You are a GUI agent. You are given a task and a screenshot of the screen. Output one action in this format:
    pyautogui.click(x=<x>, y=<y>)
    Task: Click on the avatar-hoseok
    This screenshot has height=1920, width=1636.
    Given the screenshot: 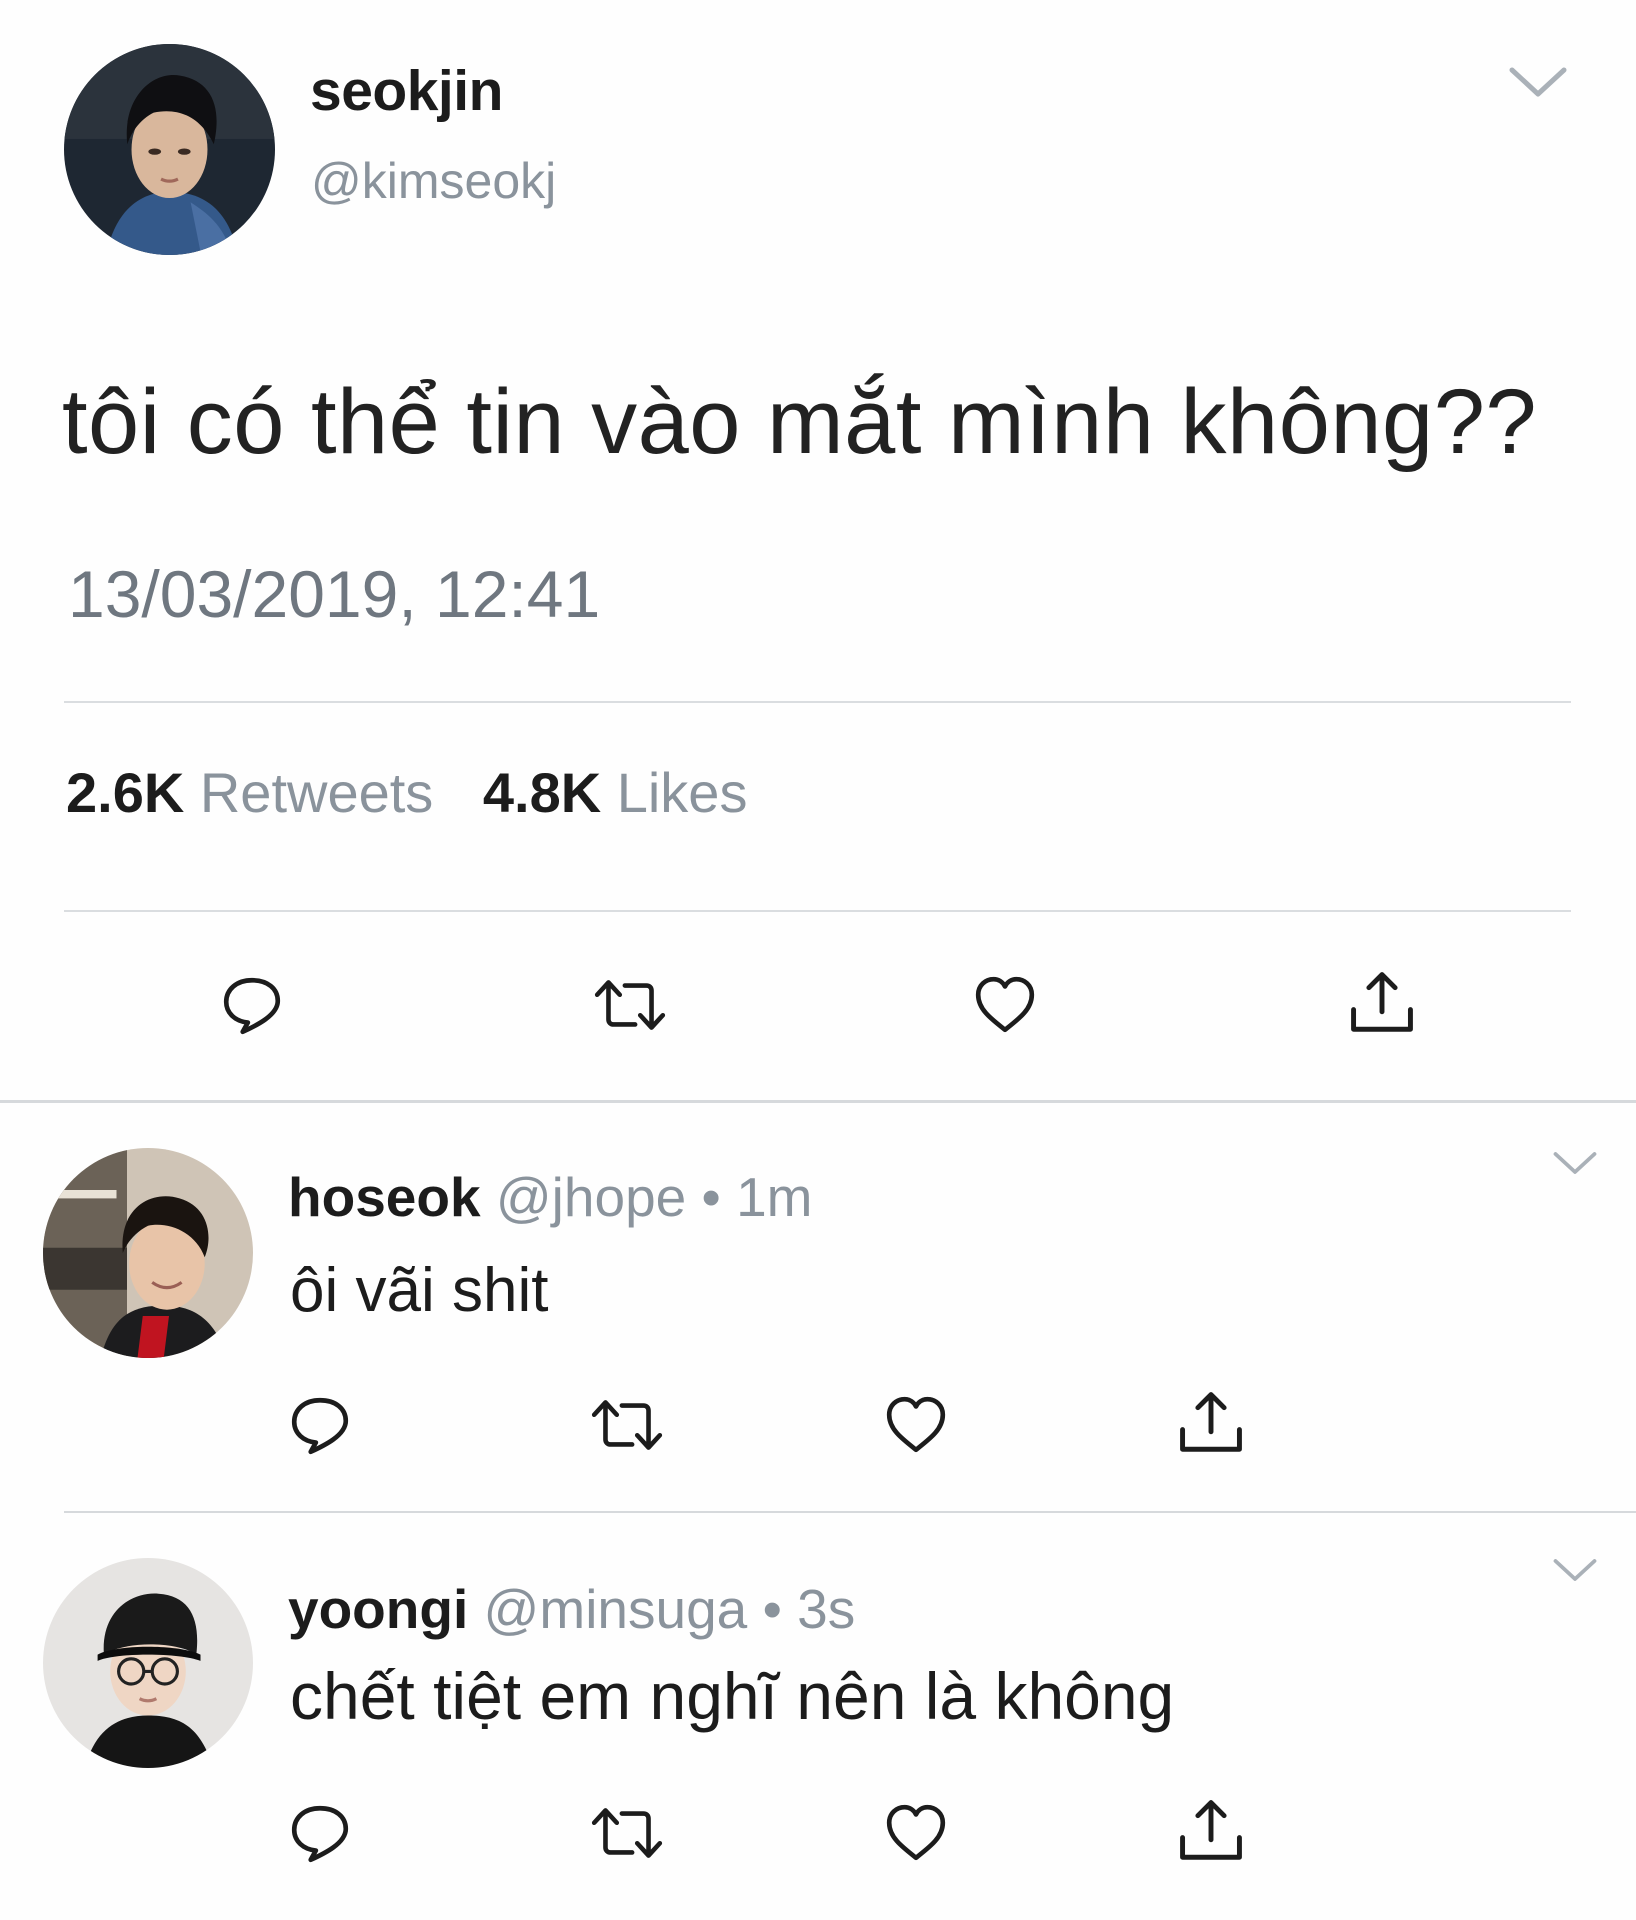 What is the action you would take?
    pyautogui.click(x=148, y=1253)
    